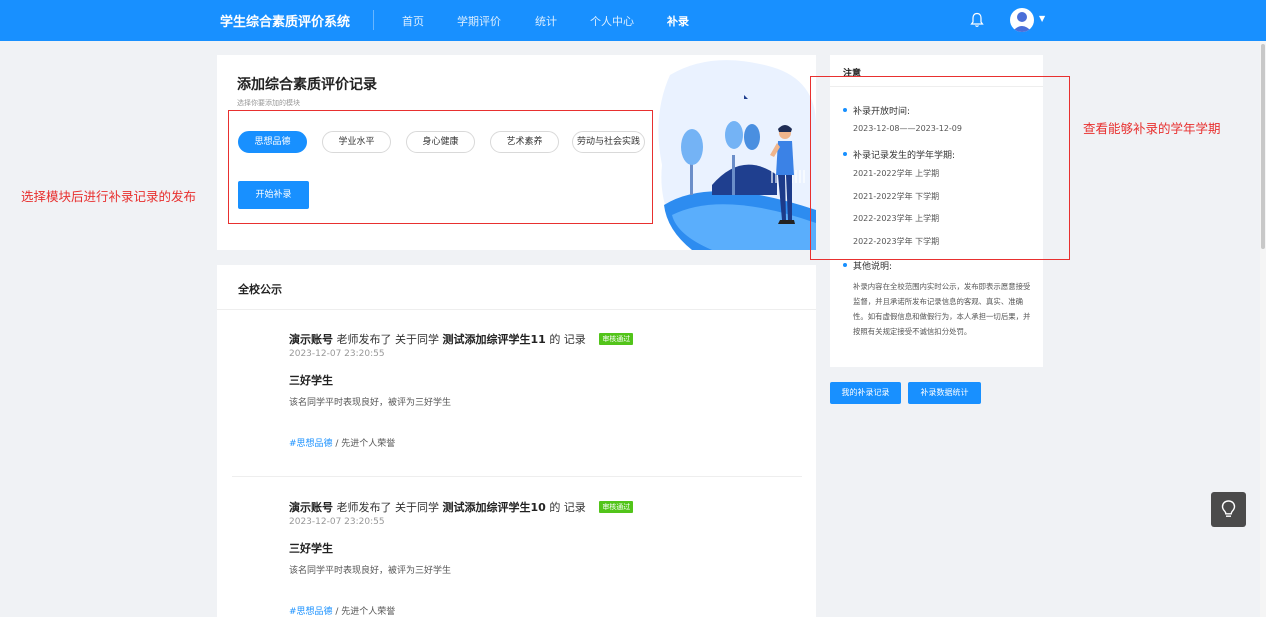 The width and height of the screenshot is (1266, 617). I want to click on other-notes-label: 其他说明:, so click(867, 265).